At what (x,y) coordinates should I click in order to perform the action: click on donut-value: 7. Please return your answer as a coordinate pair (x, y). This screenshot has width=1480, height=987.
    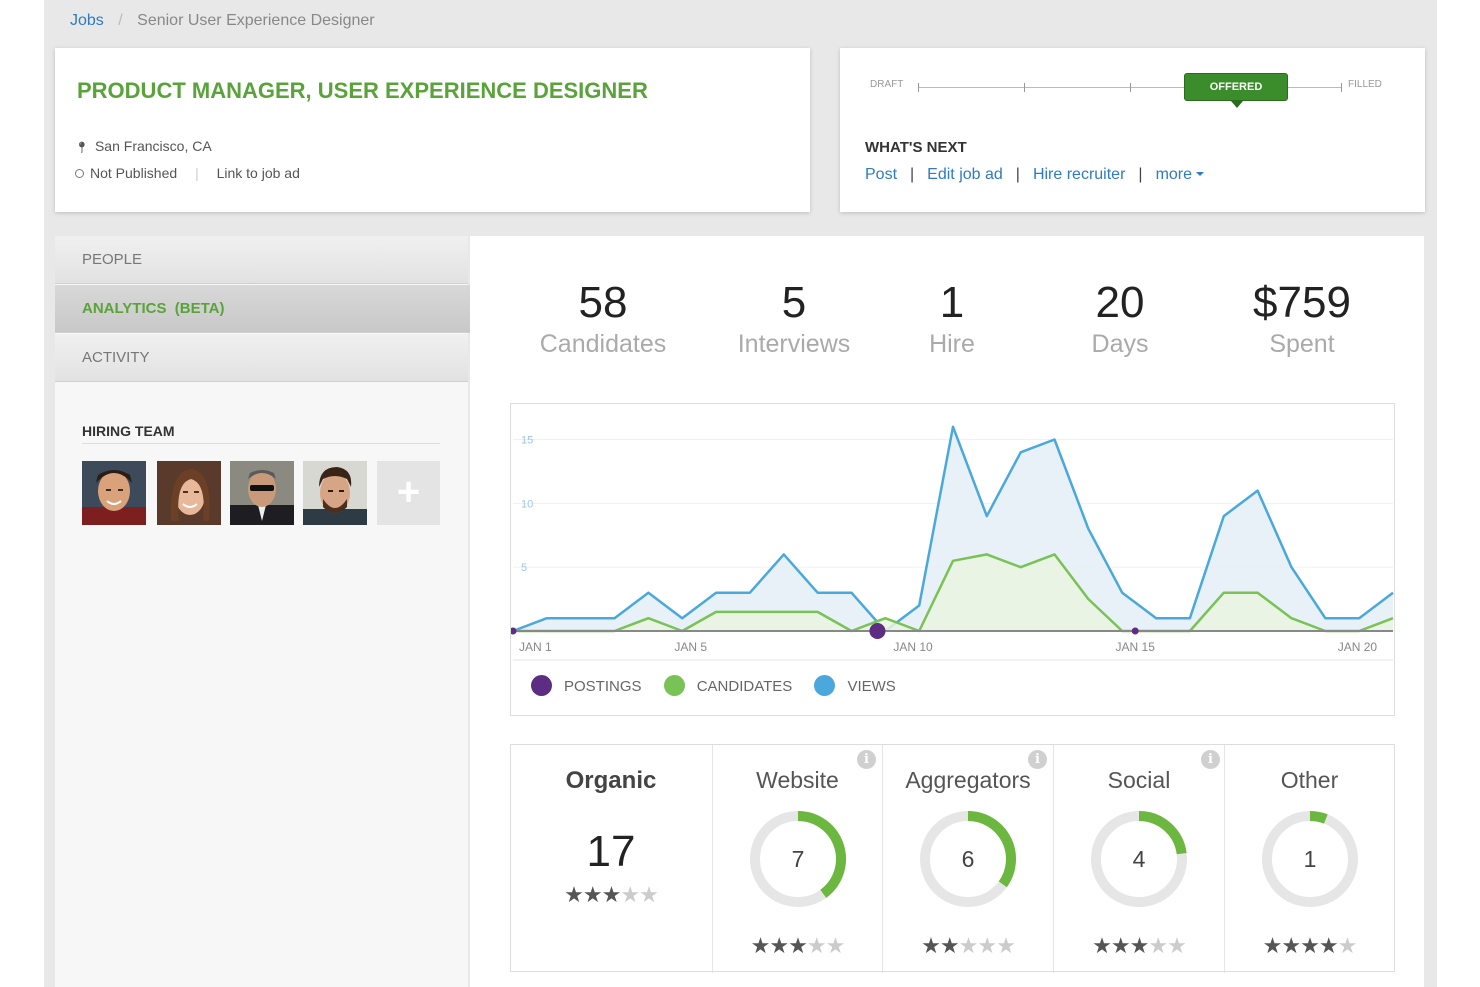
    Looking at the image, I should click on (797, 859).